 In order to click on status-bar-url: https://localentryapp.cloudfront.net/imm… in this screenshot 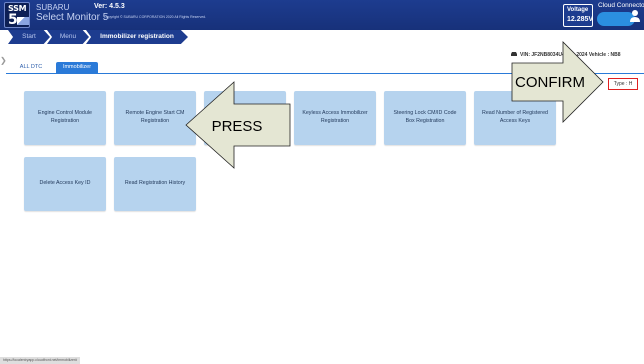, I will do `click(40, 360)`.